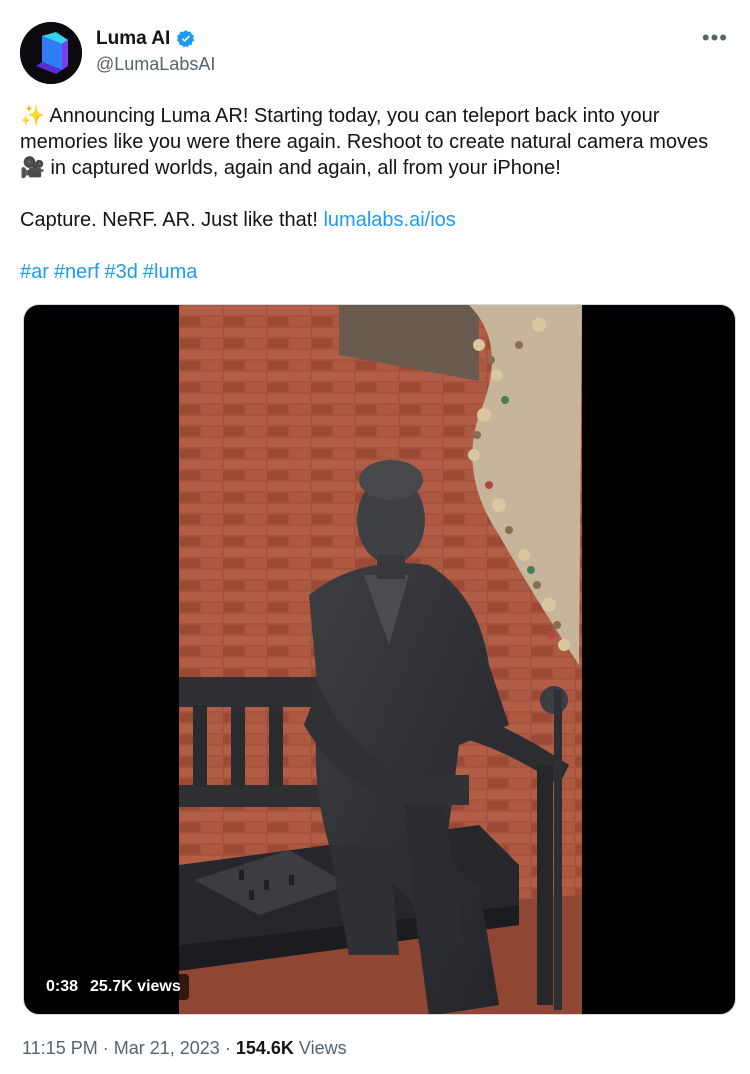 This screenshot has height=1074, width=750. I want to click on video-info-badge: 0:38 25.7K views, so click(113, 987).